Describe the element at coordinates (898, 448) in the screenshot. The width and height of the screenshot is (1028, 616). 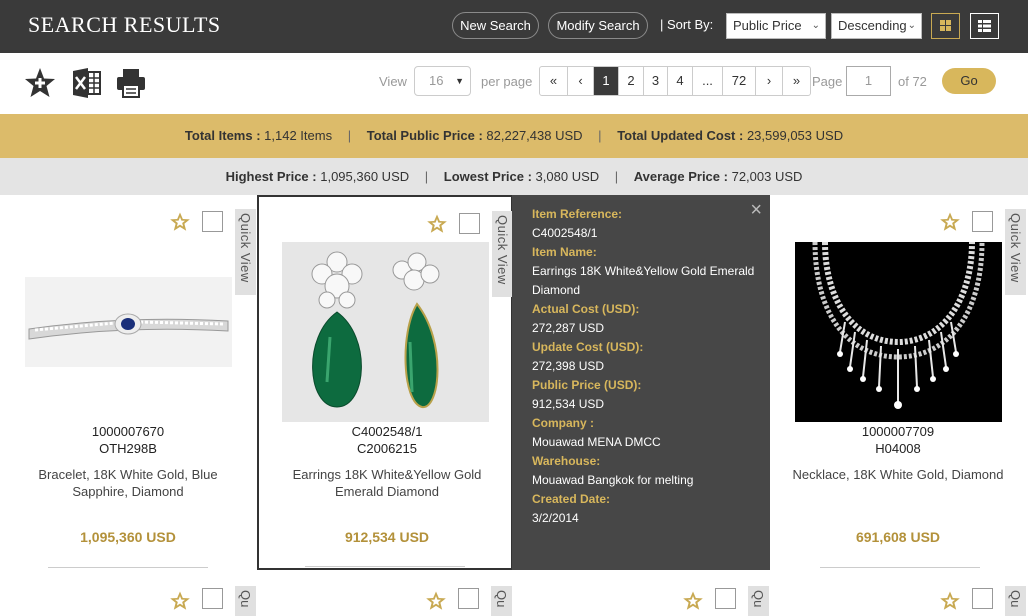
I see `product-code: H04008` at that location.